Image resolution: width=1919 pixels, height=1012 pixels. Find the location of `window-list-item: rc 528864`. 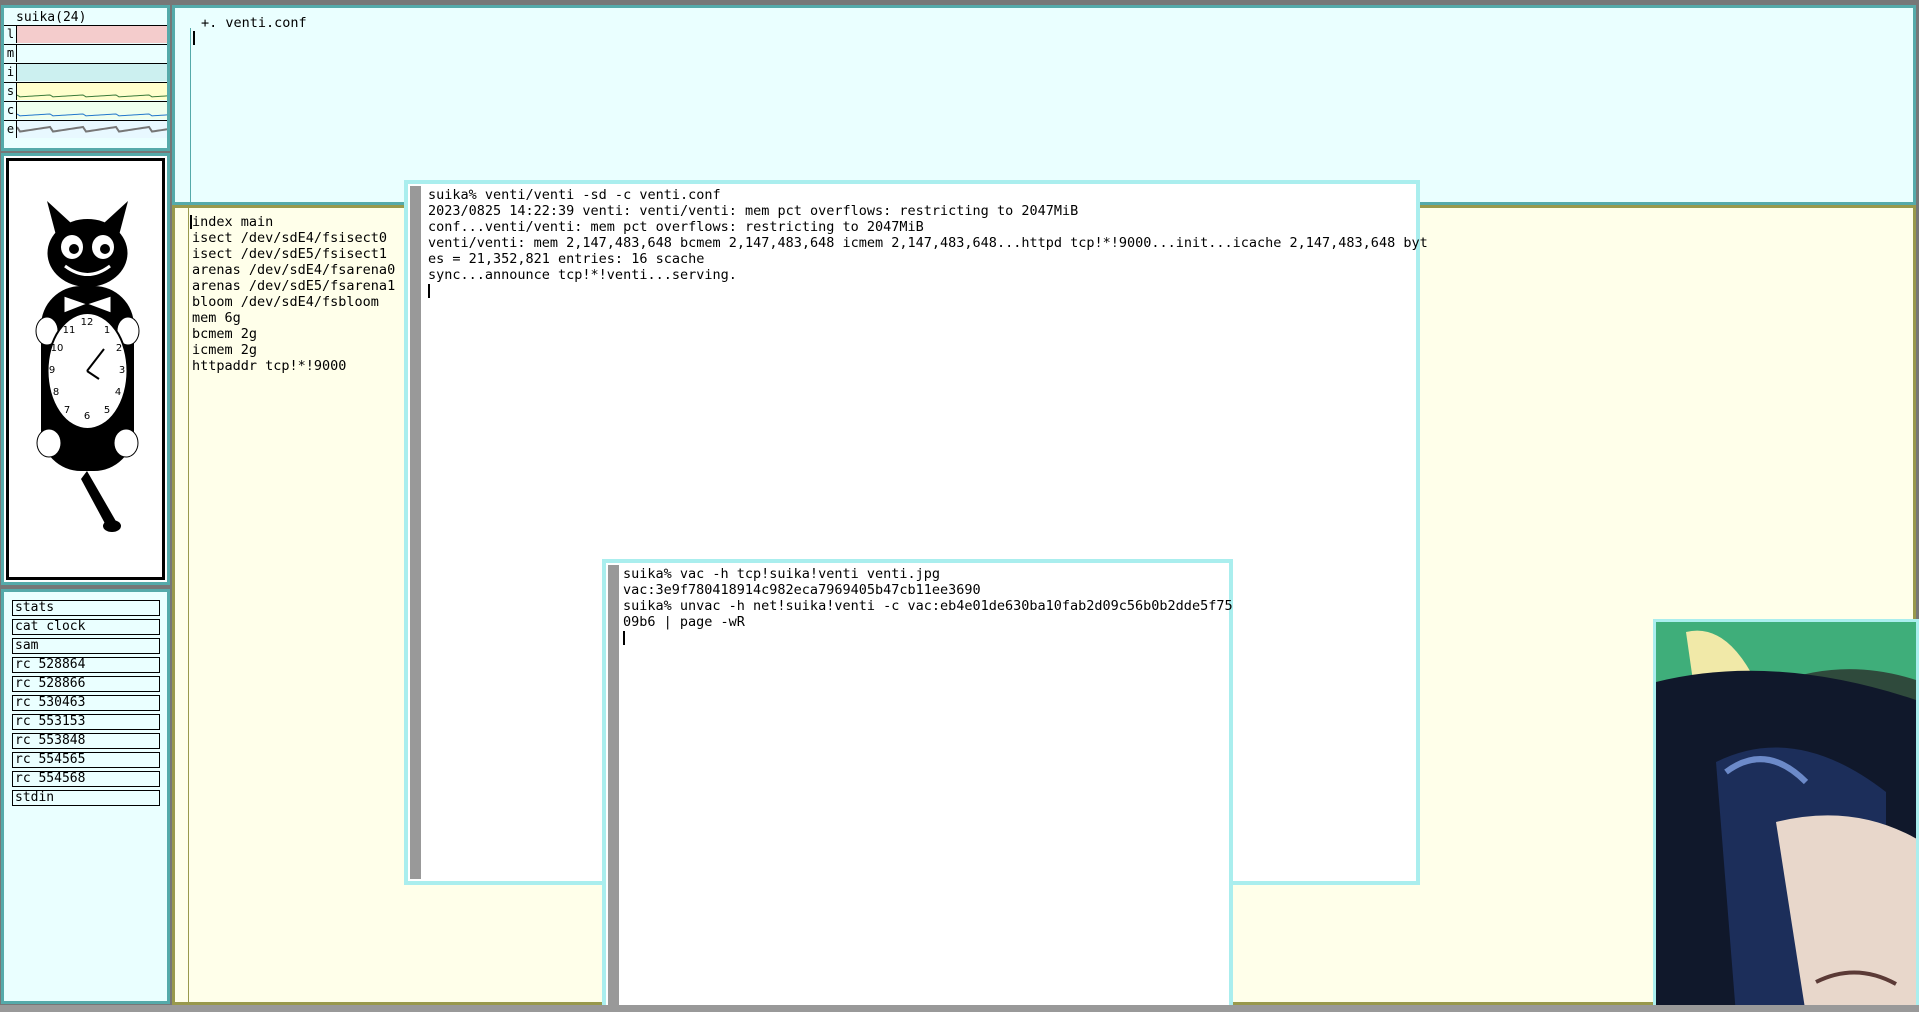

window-list-item: rc 528864 is located at coordinates (86, 665).